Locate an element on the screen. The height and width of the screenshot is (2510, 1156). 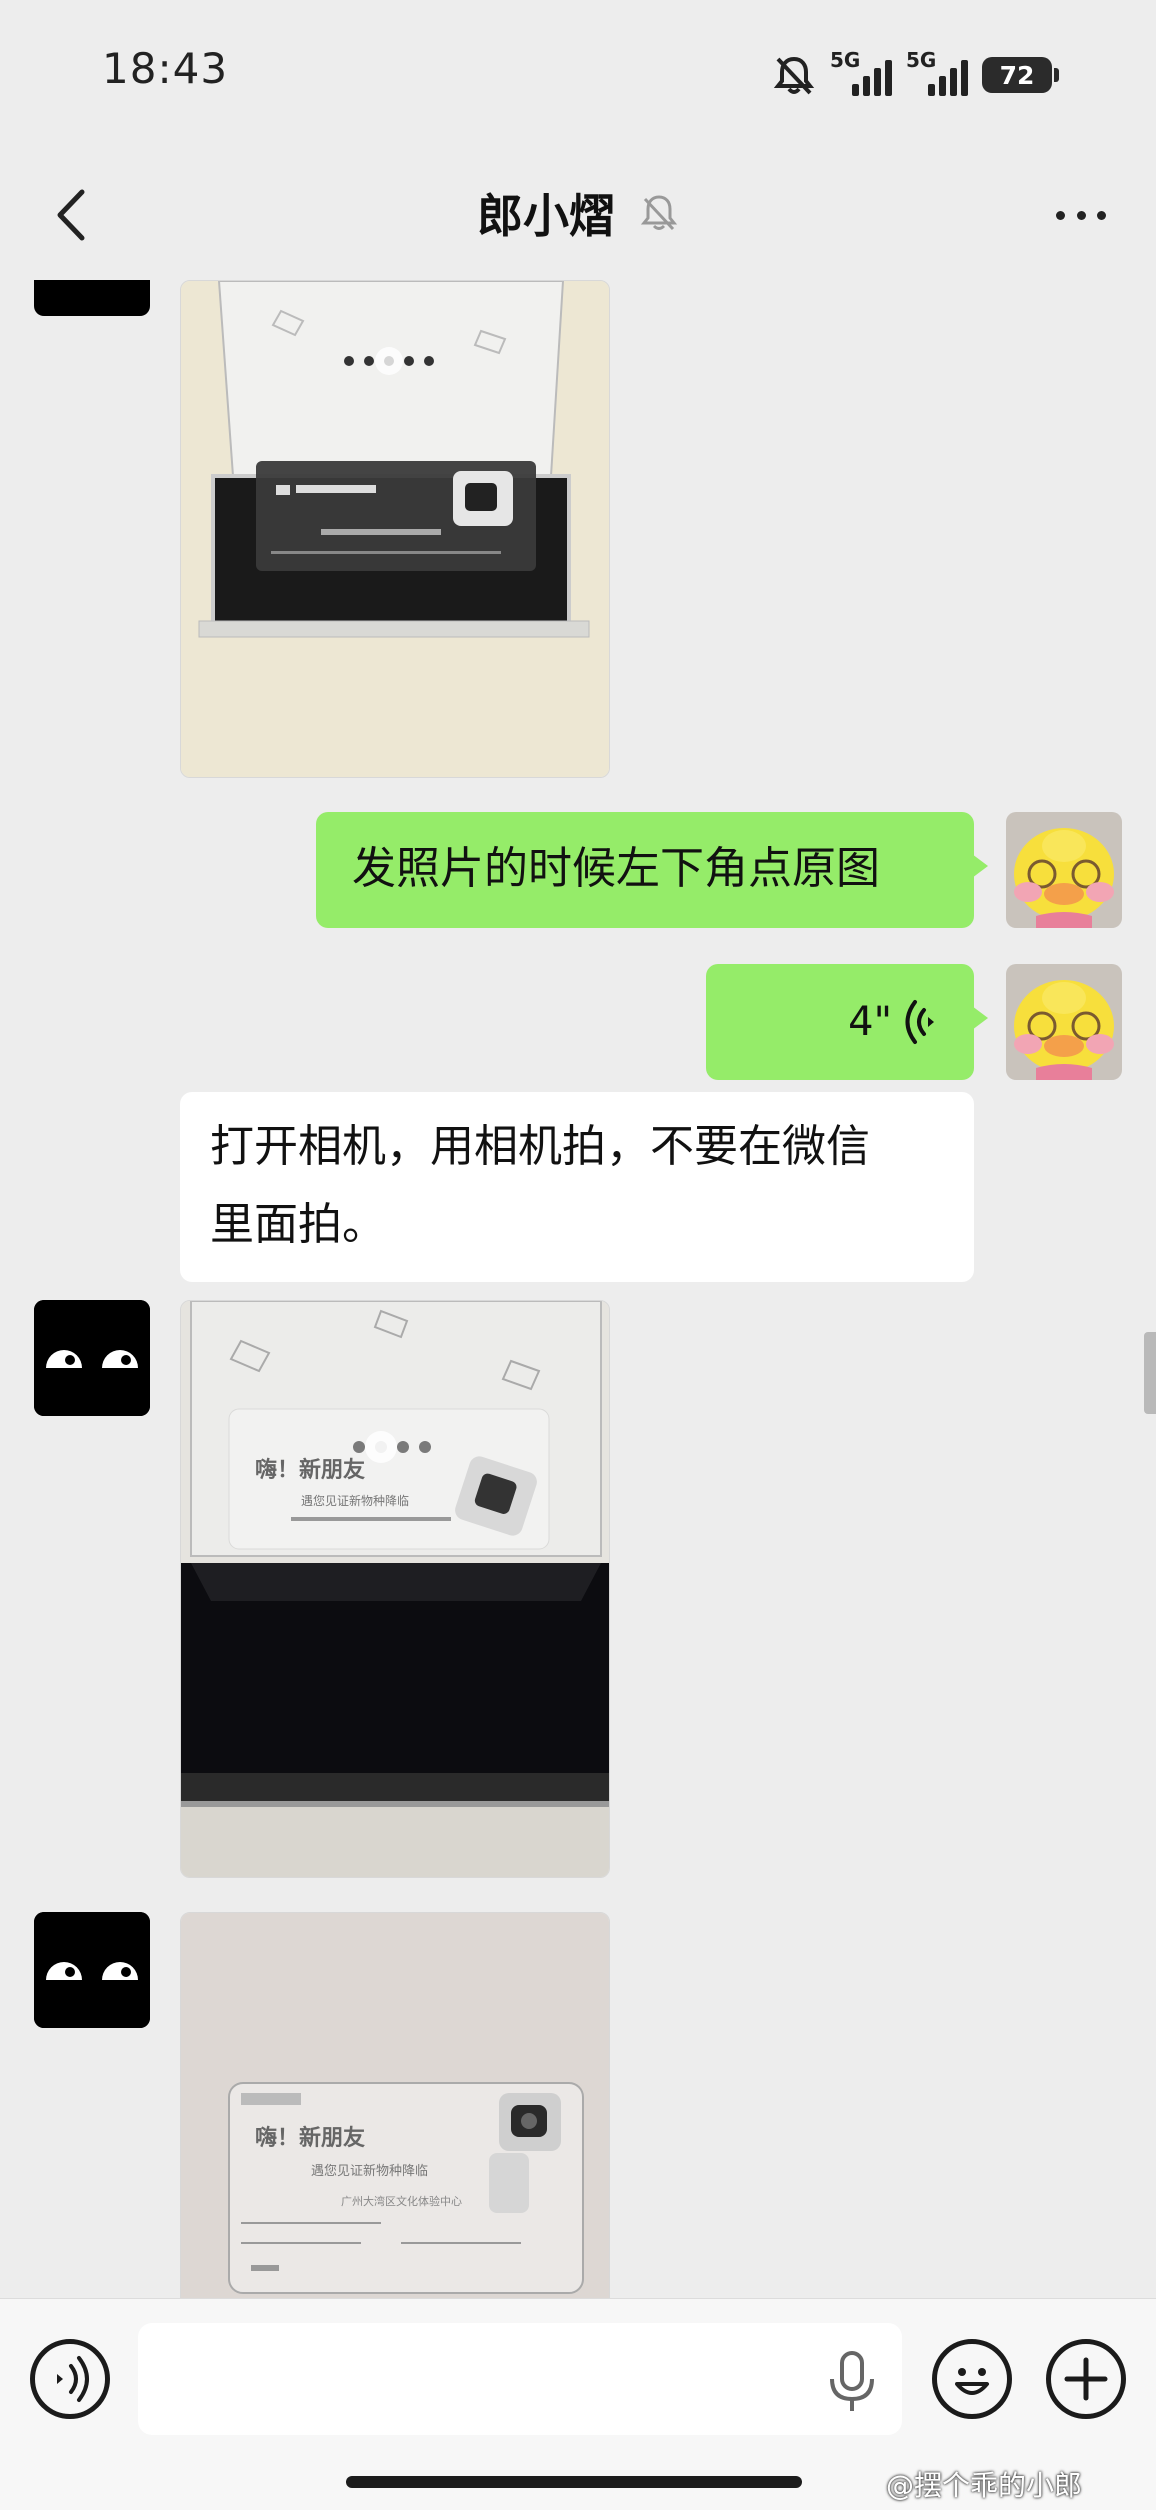
emoji-button is located at coordinates (972, 2379).